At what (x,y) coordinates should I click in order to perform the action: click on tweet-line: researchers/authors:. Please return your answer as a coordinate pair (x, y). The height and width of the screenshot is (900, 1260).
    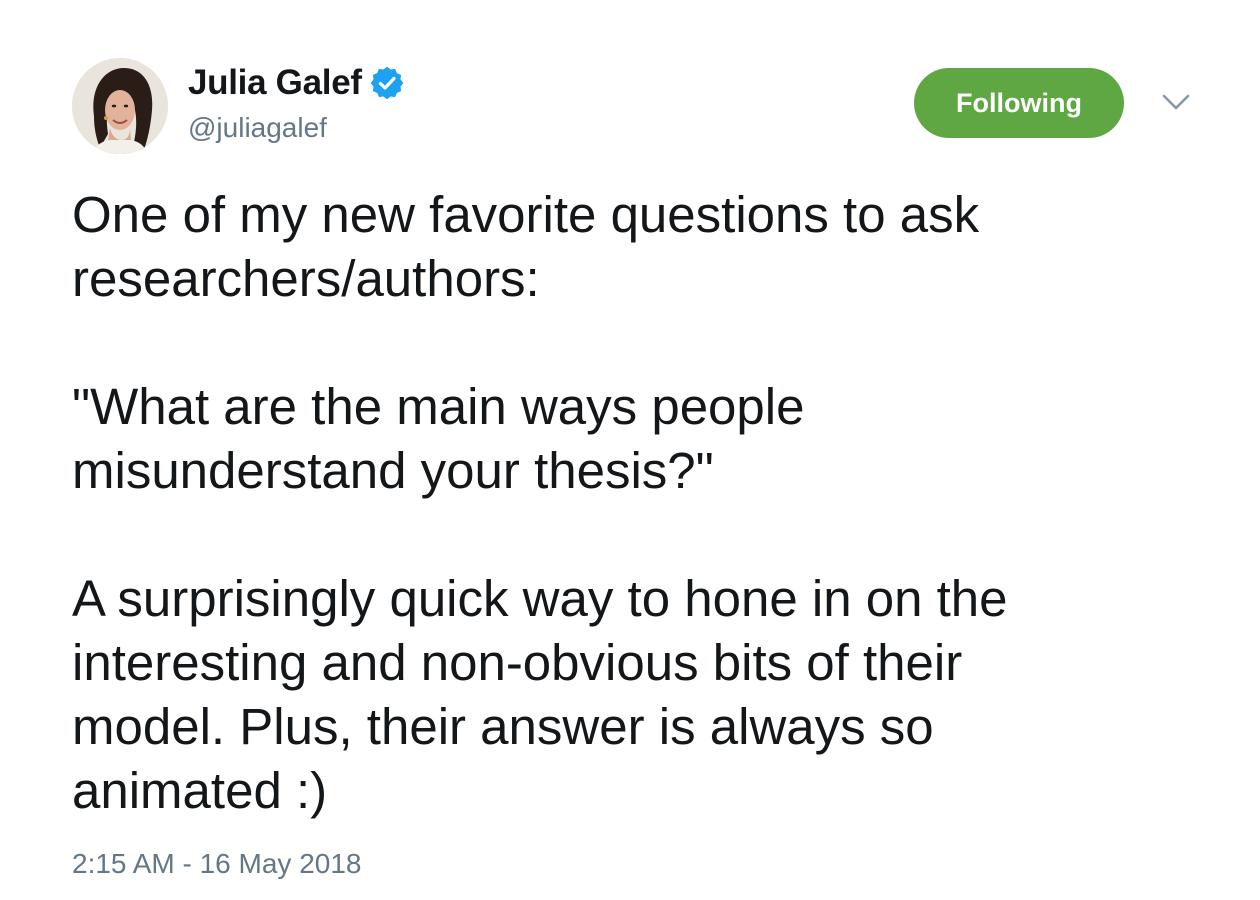
    Looking at the image, I should click on (306, 278).